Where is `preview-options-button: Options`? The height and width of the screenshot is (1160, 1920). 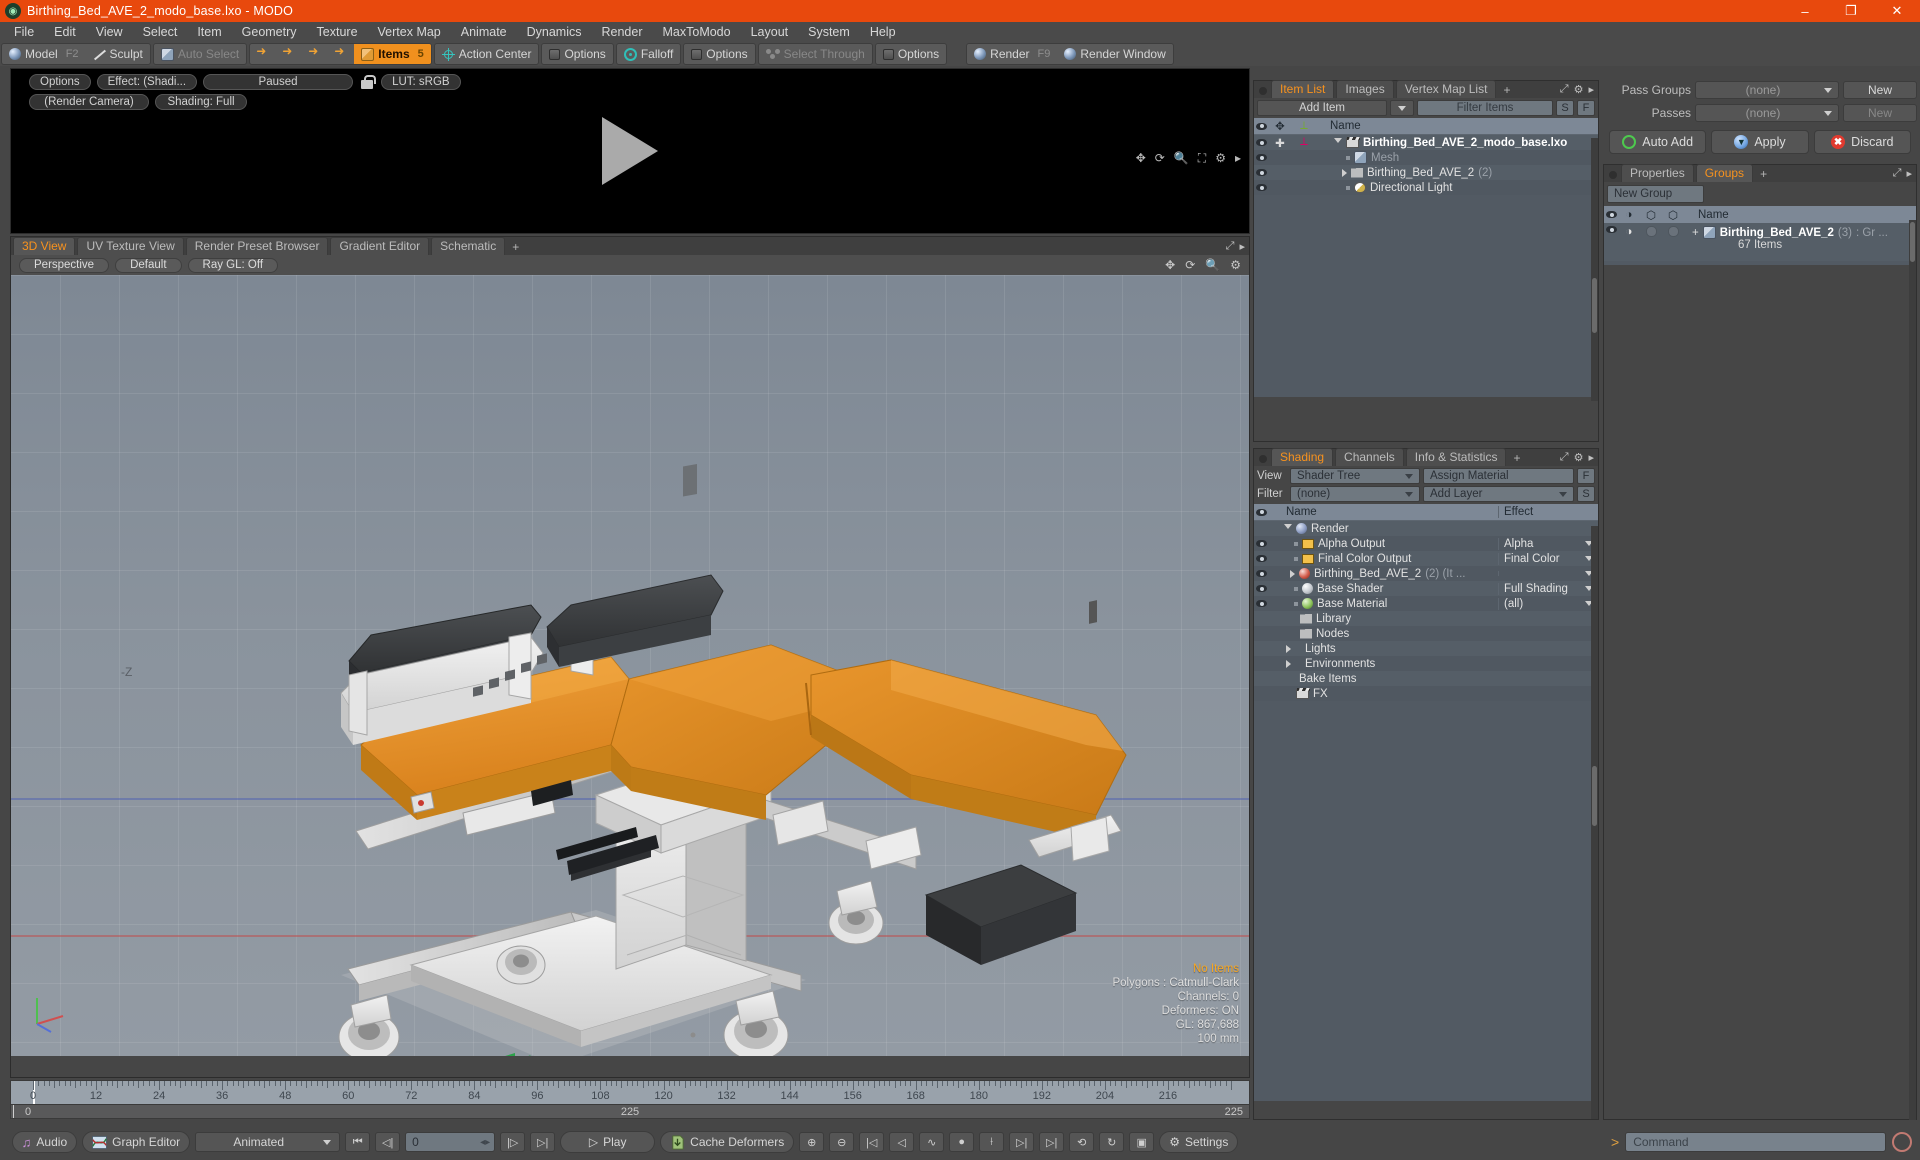 preview-options-button: Options is located at coordinates (60, 81).